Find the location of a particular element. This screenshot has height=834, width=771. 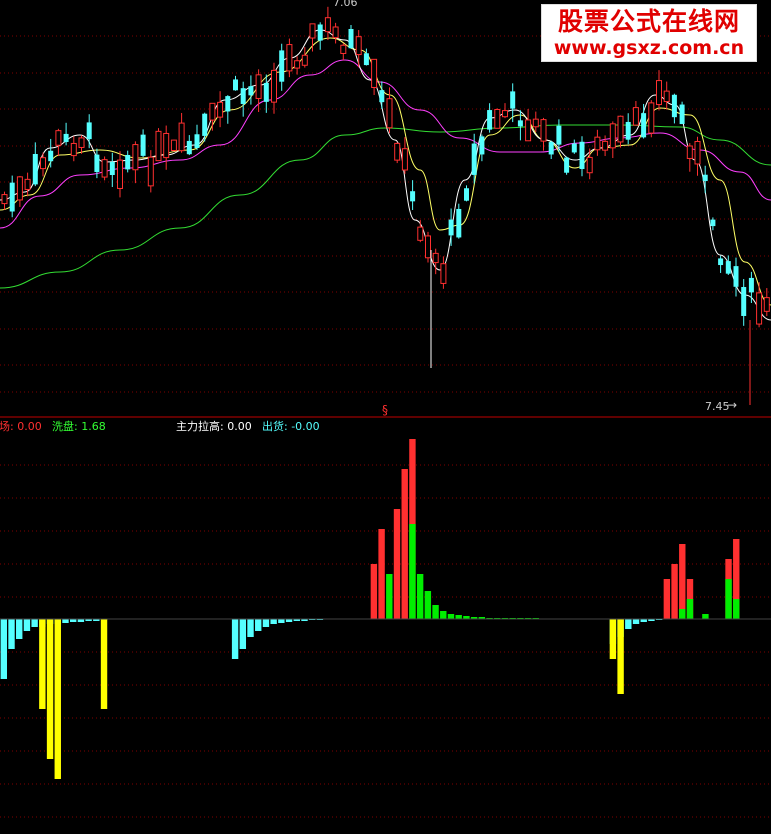

legend-distribute: 出货: -0.00 is located at coordinates (291, 426).